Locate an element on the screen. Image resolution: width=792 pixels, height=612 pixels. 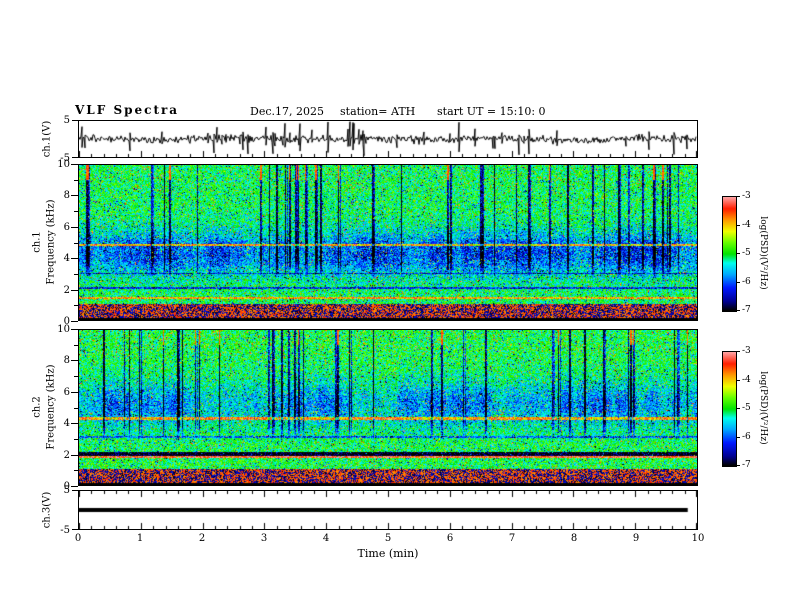
ch2-spec-y-tick-label: 6 is located at coordinates (66, 392).